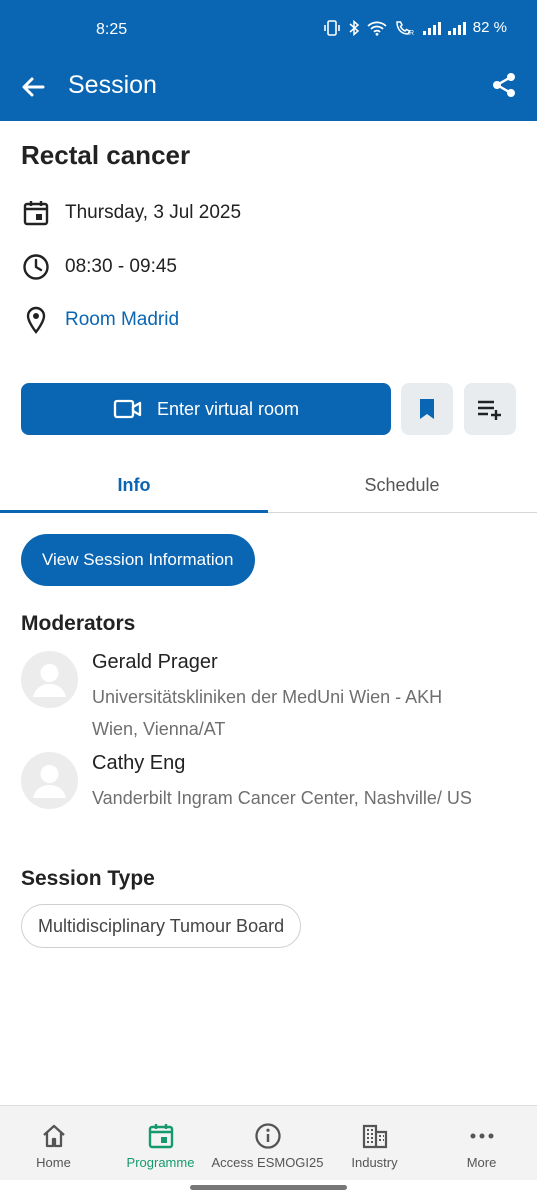 The height and width of the screenshot is (1200, 537). What do you see at coordinates (481, 1143) in the screenshot?
I see `nav-more: More` at bounding box center [481, 1143].